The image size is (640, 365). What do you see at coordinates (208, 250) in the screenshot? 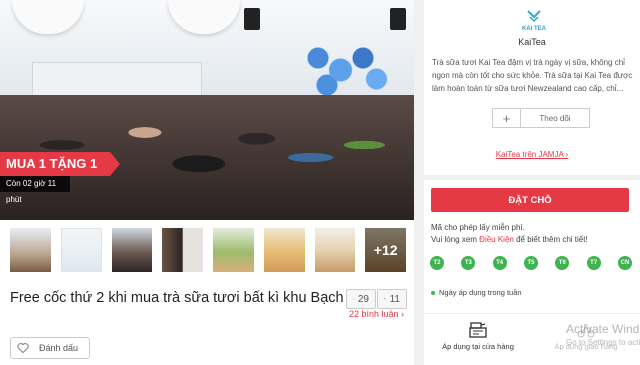
I see `thumbnail-gallery: +12` at bounding box center [208, 250].